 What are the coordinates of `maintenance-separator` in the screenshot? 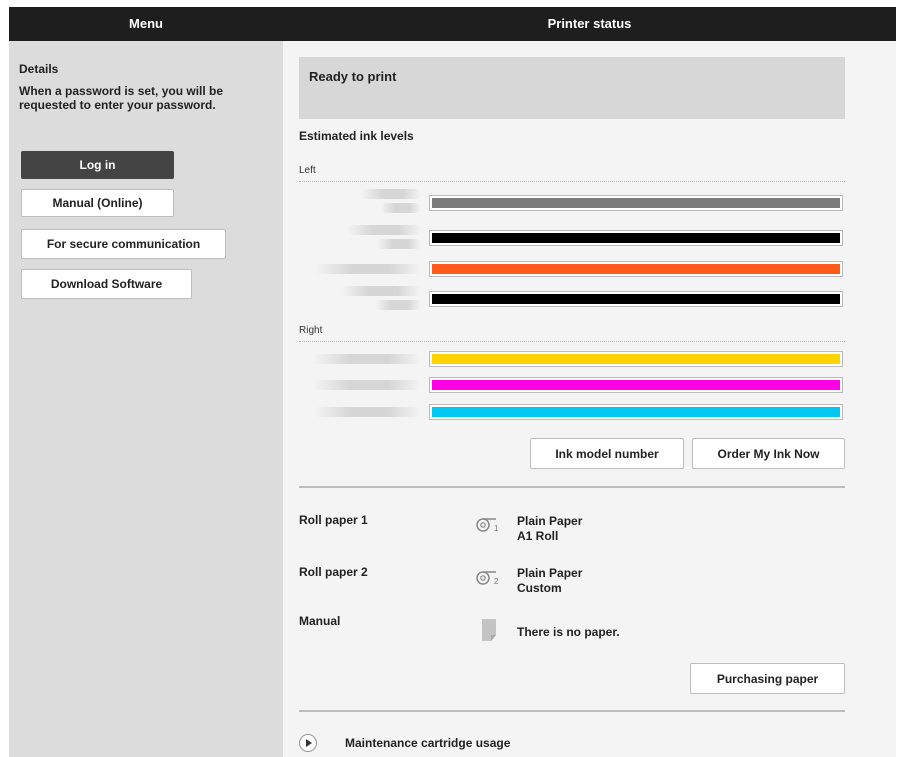 It's located at (572, 711).